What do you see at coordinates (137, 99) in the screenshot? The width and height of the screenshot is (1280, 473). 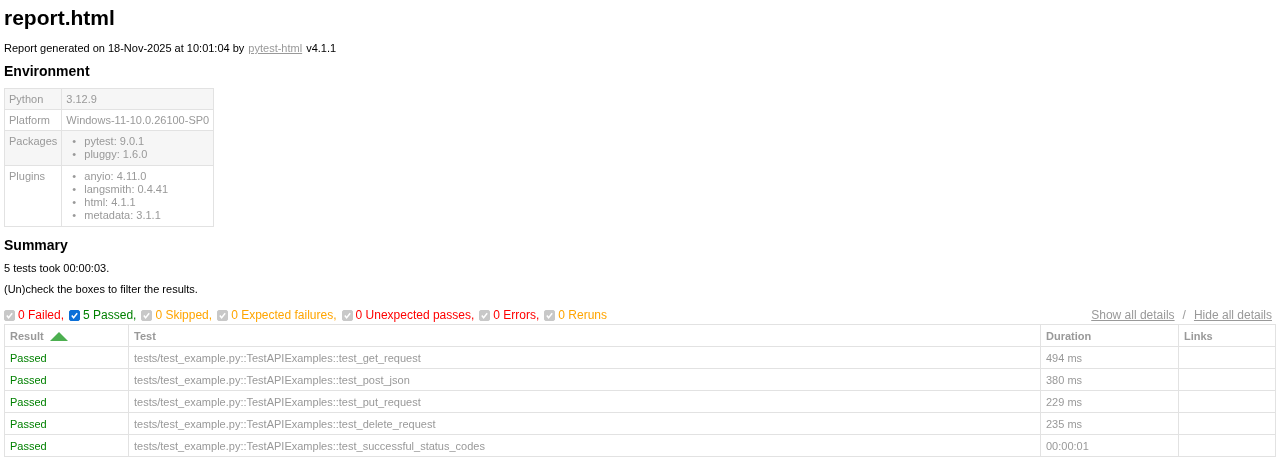 I see `env-value-cell: 3.12.9` at bounding box center [137, 99].